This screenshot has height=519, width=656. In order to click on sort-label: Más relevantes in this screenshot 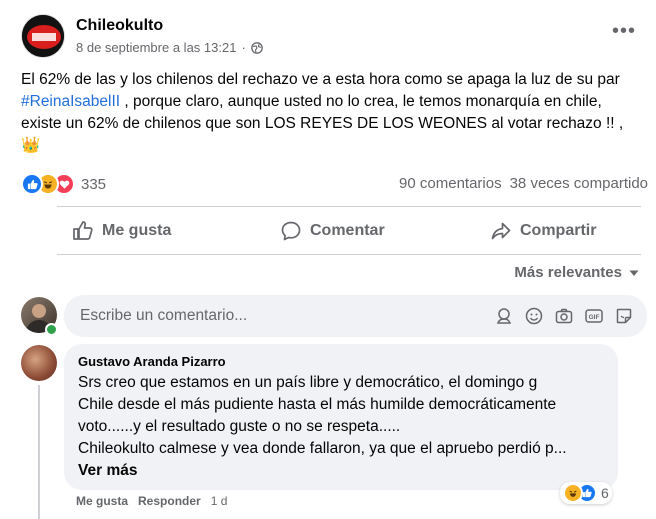, I will do `click(568, 272)`.